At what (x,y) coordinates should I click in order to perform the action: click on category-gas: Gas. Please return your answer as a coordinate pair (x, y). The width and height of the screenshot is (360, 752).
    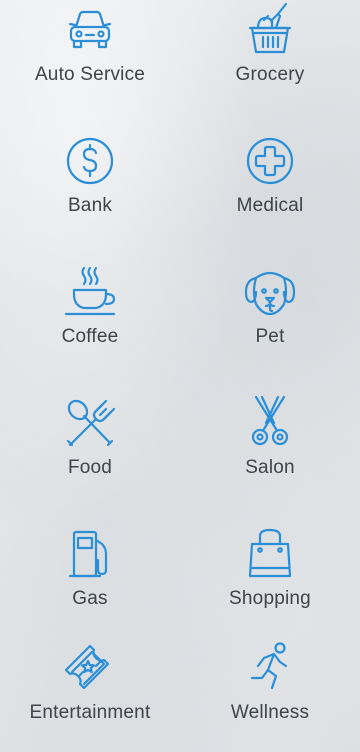
    Looking at the image, I should click on (90, 581).